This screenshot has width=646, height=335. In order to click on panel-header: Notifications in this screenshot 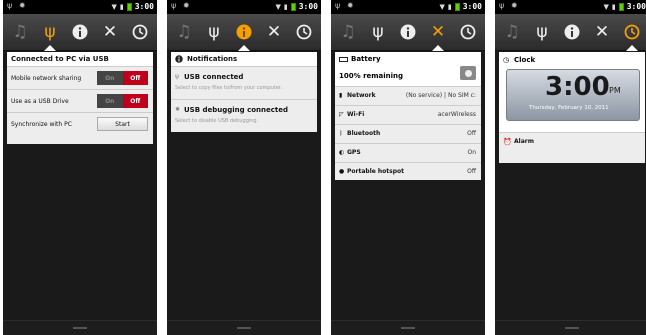, I will do `click(244, 59)`.